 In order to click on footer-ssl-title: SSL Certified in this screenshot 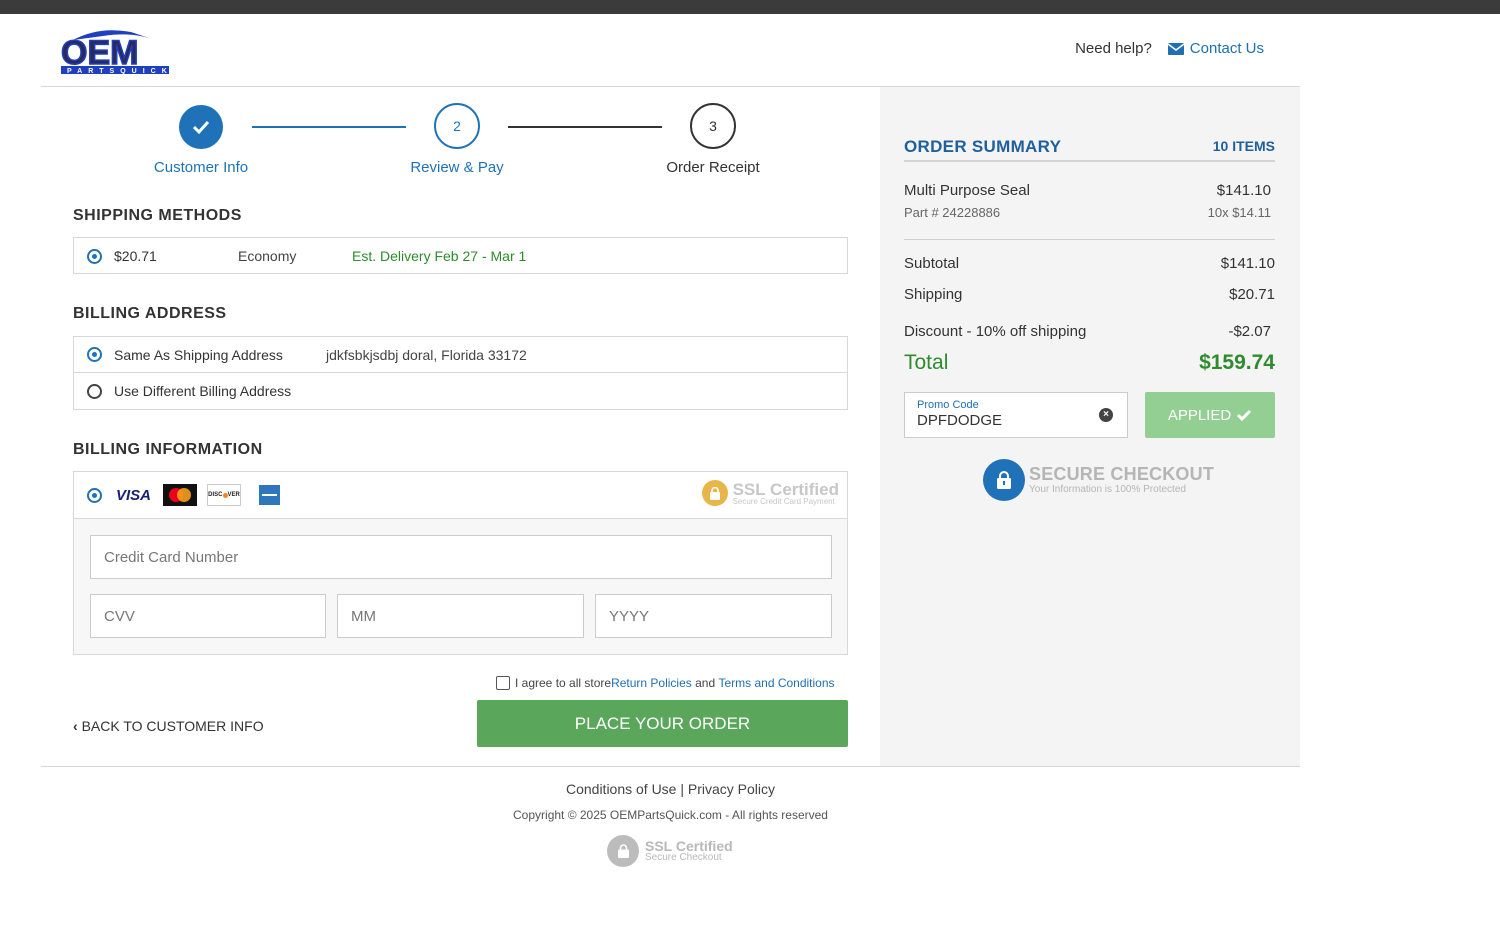, I will do `click(689, 846)`.